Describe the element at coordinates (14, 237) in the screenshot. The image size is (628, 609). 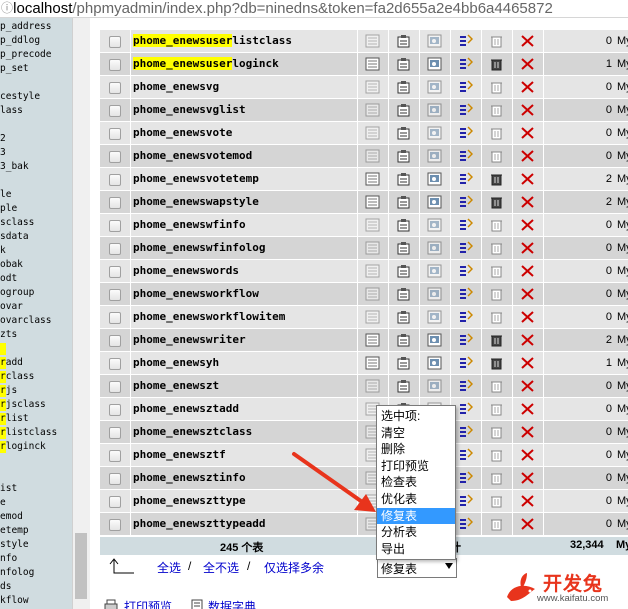
I see `sidebar-table-link: sdata` at that location.